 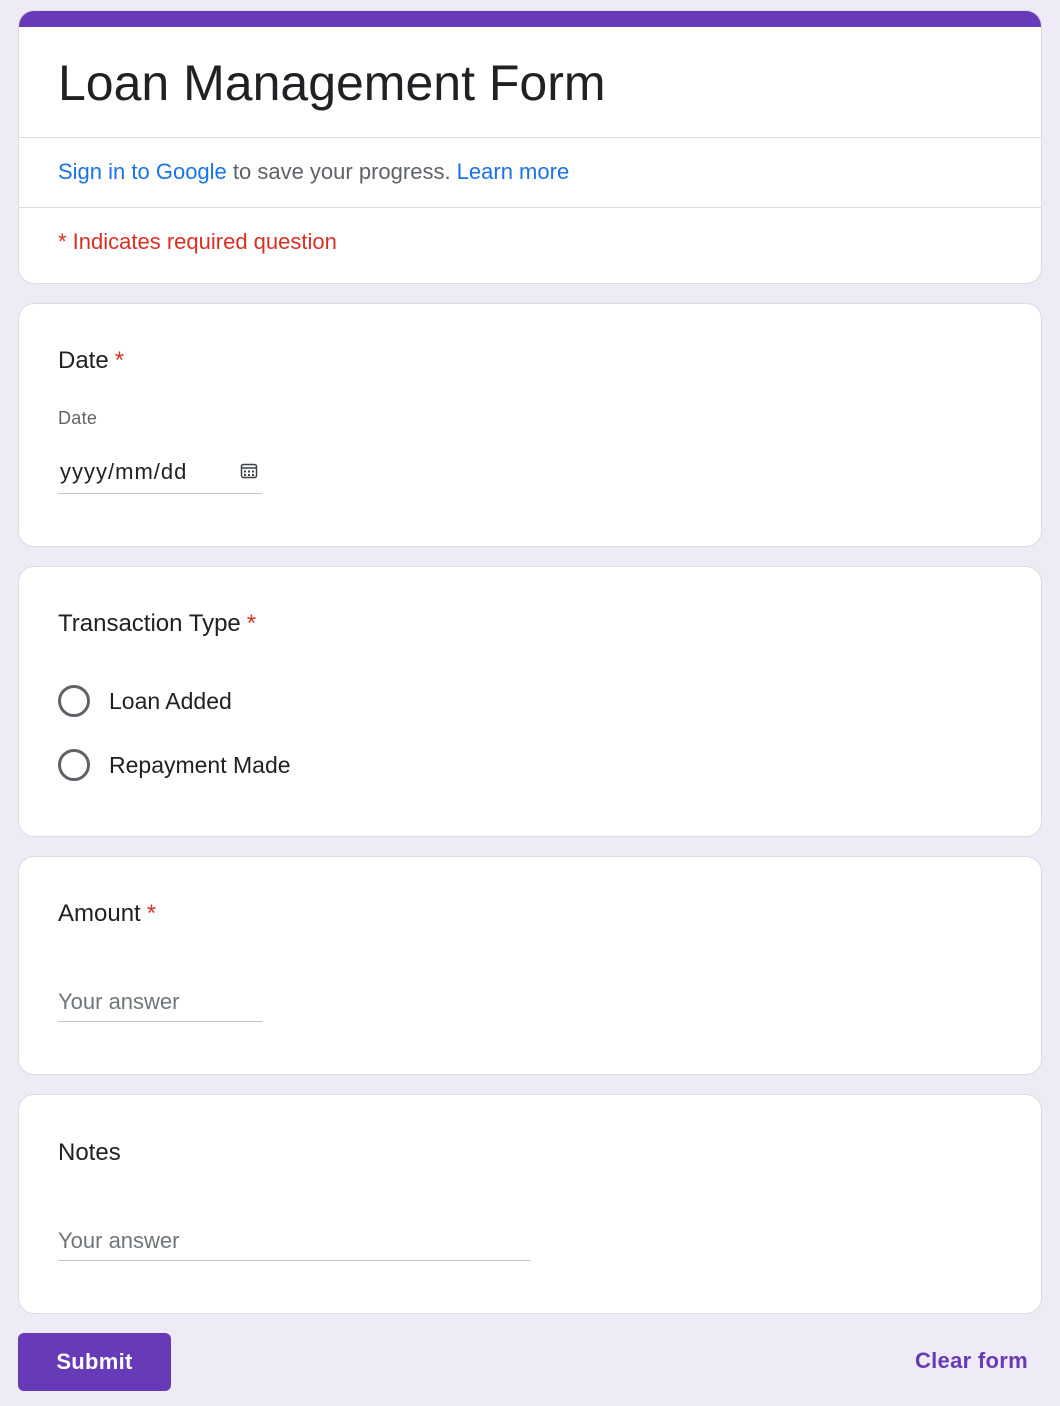 I want to click on required-note: * Indicates required question, so click(x=197, y=241).